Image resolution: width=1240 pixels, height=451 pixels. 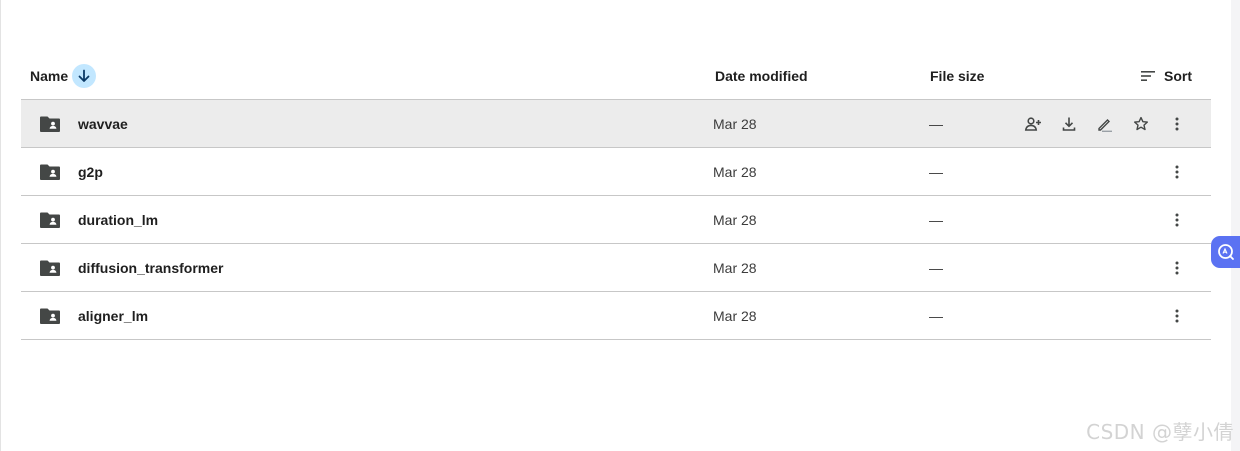 I want to click on column-name-header: Name, so click(x=63, y=75).